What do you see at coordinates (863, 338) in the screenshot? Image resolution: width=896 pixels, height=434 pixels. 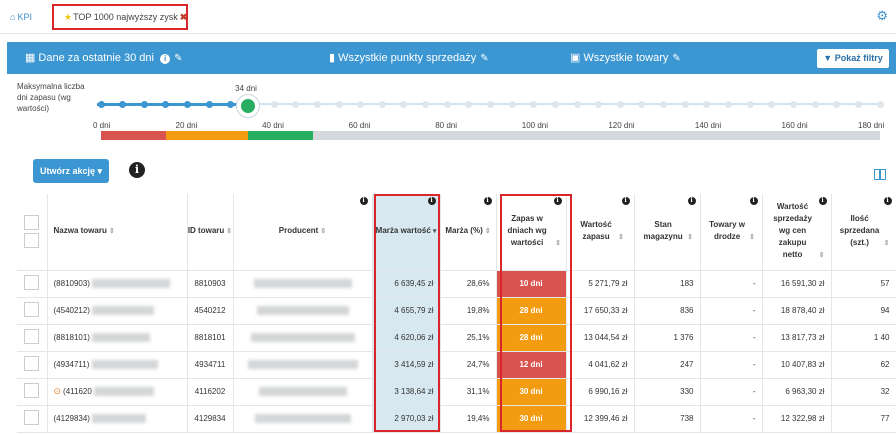 I see `sold-qty-cell: 1 40` at bounding box center [863, 338].